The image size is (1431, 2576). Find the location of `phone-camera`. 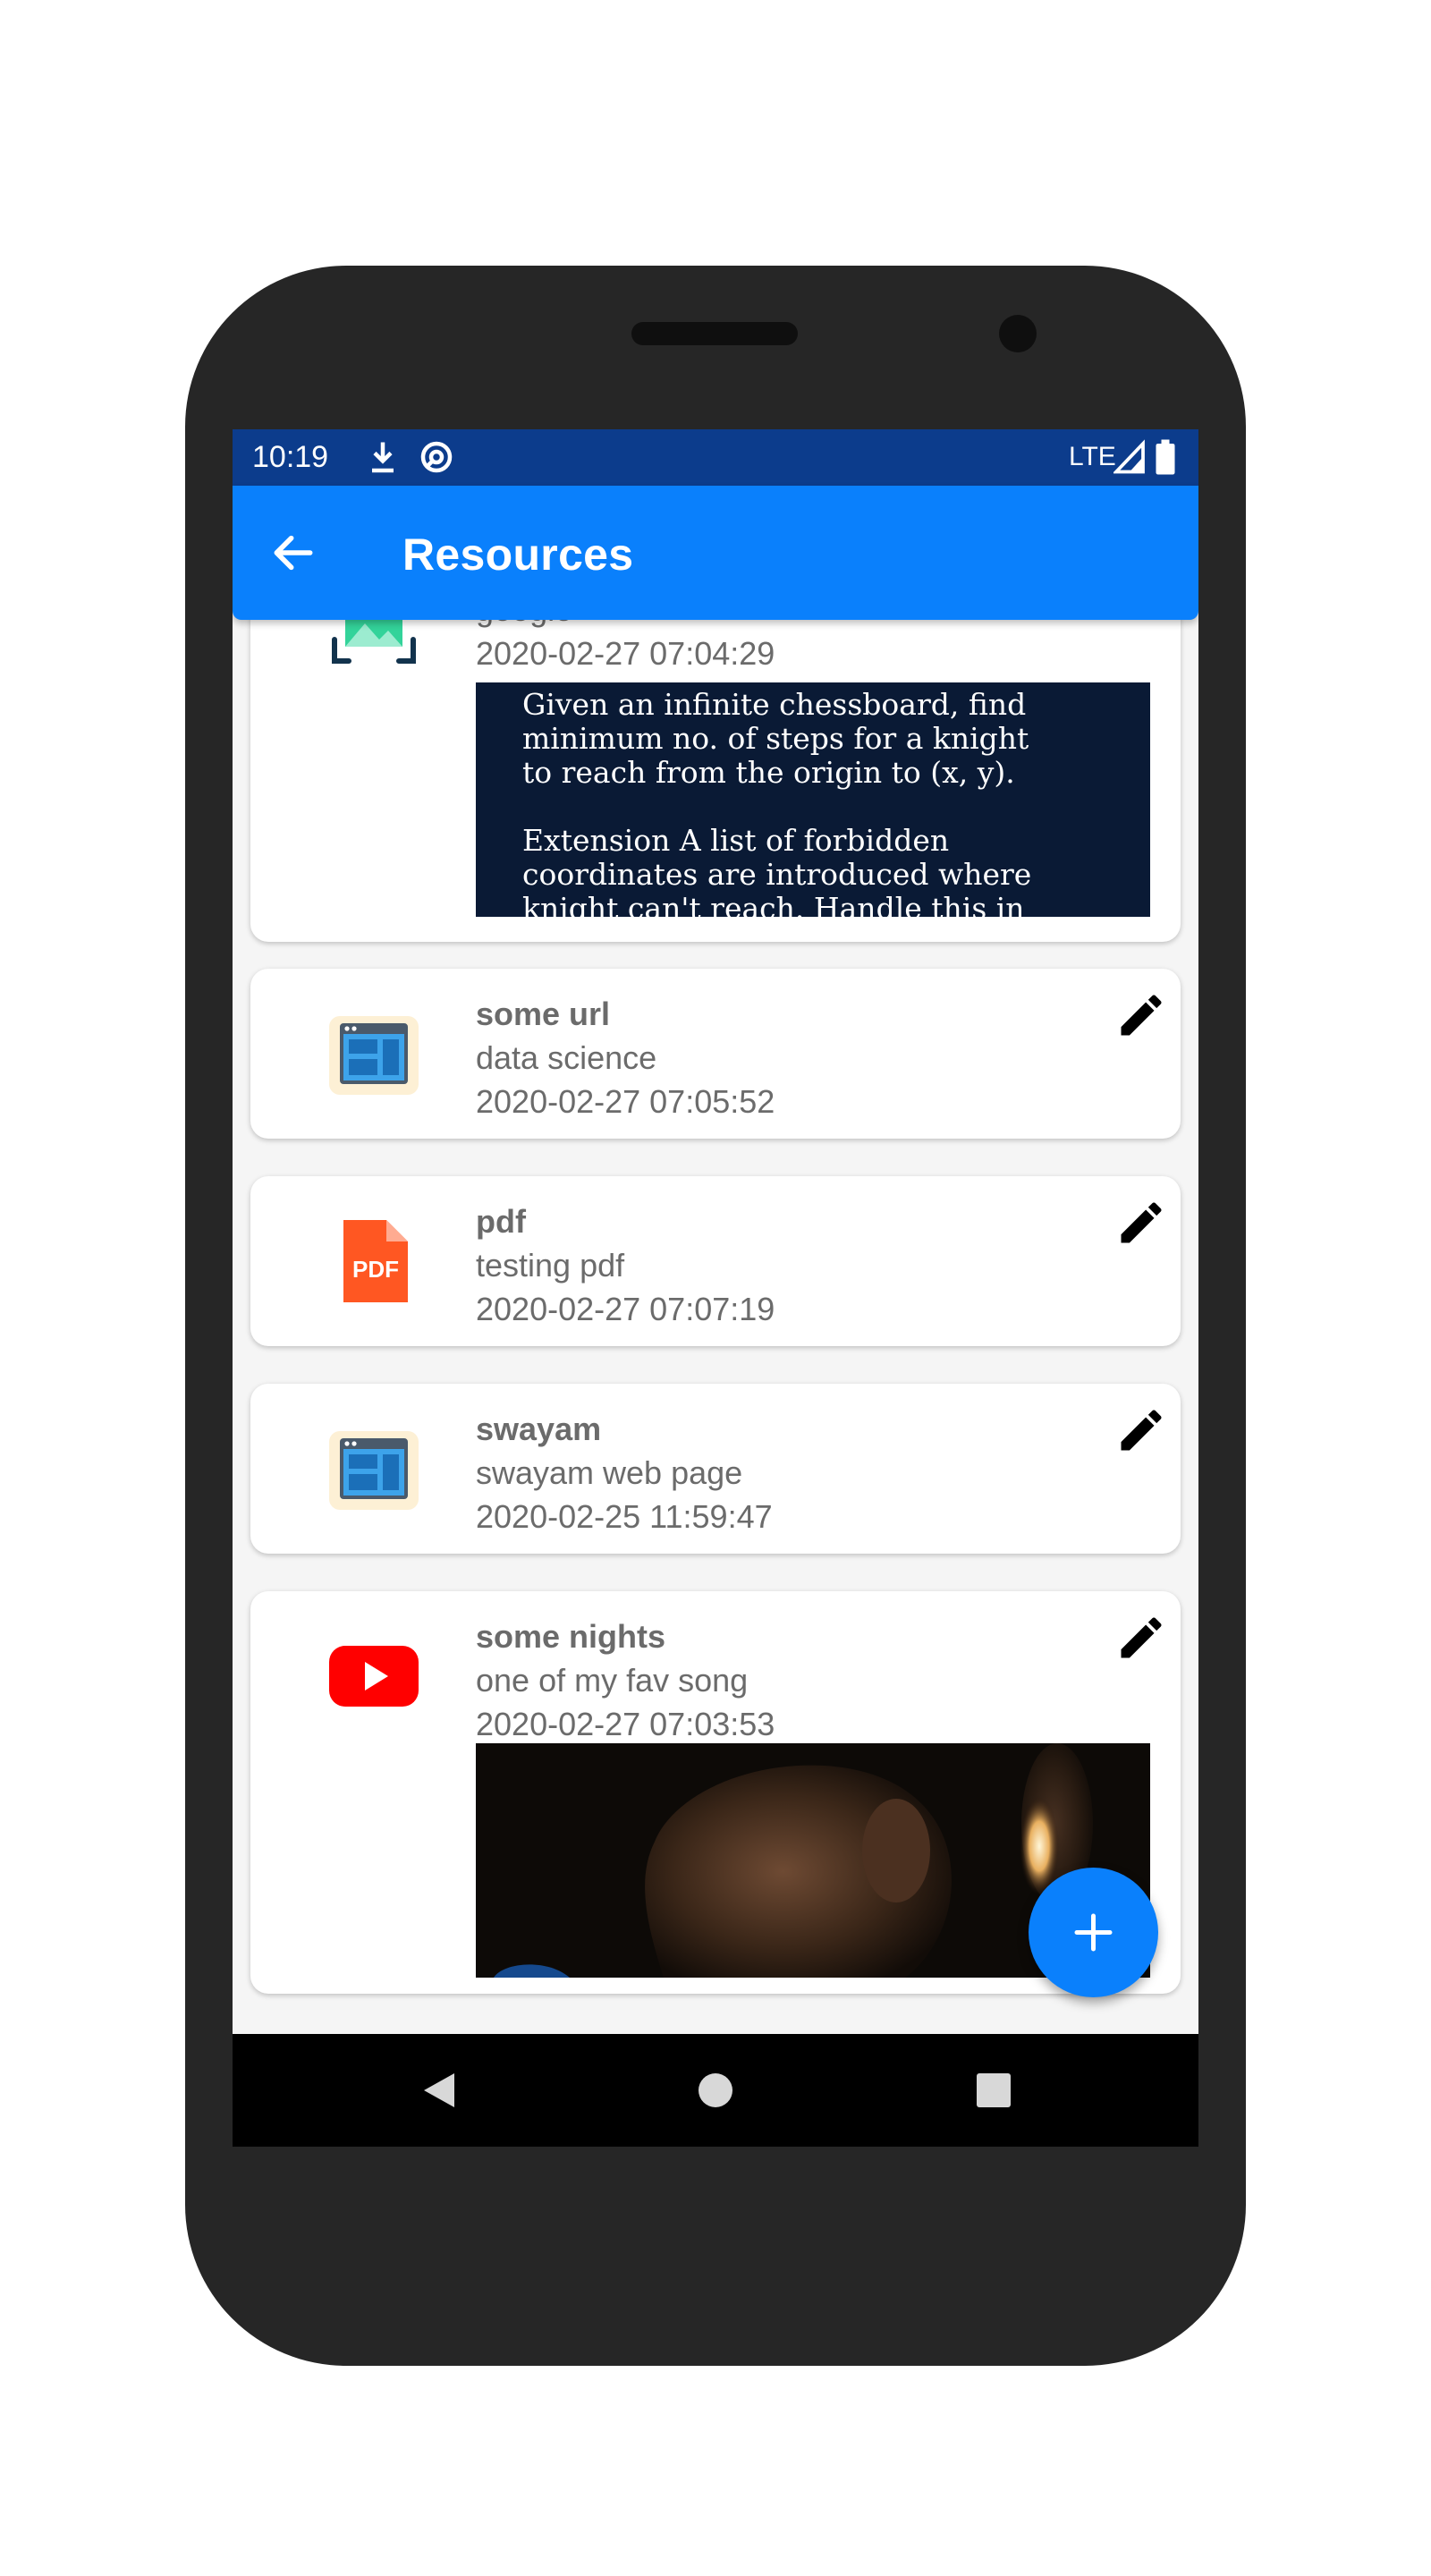

phone-camera is located at coordinates (1018, 333).